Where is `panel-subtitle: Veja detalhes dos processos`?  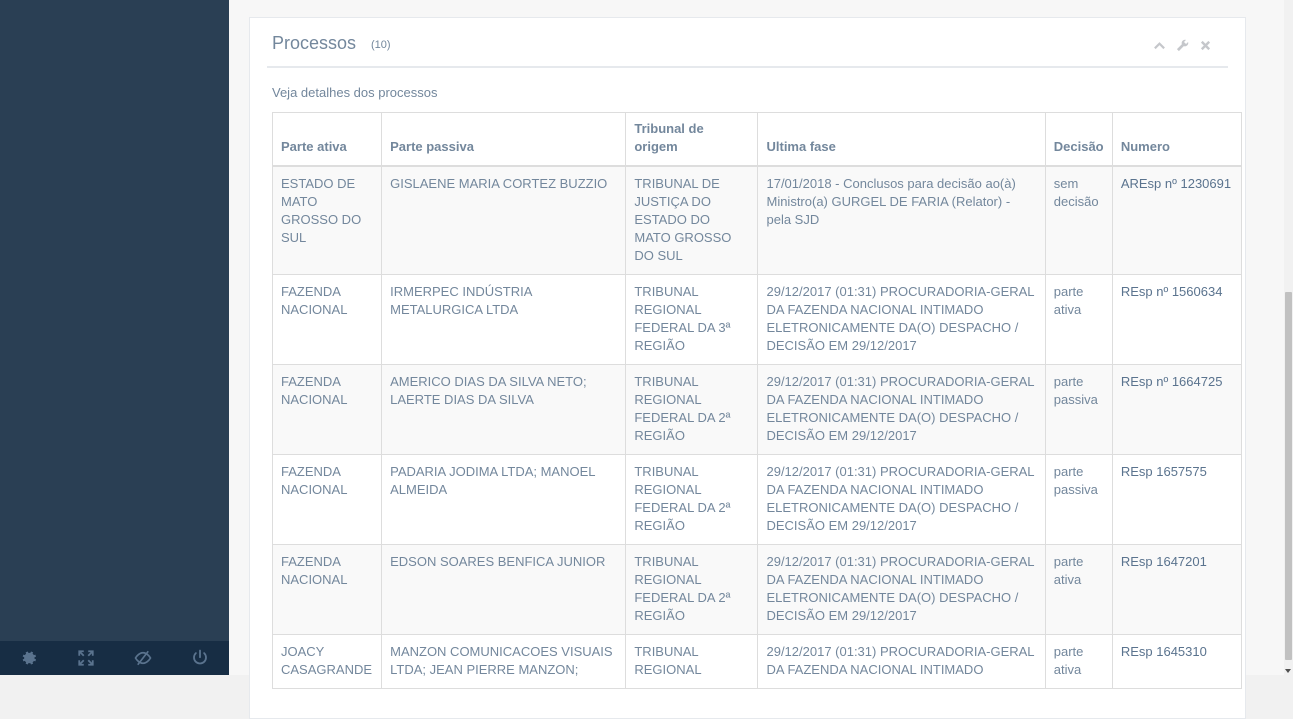
panel-subtitle: Veja detalhes dos processos is located at coordinates (355, 92).